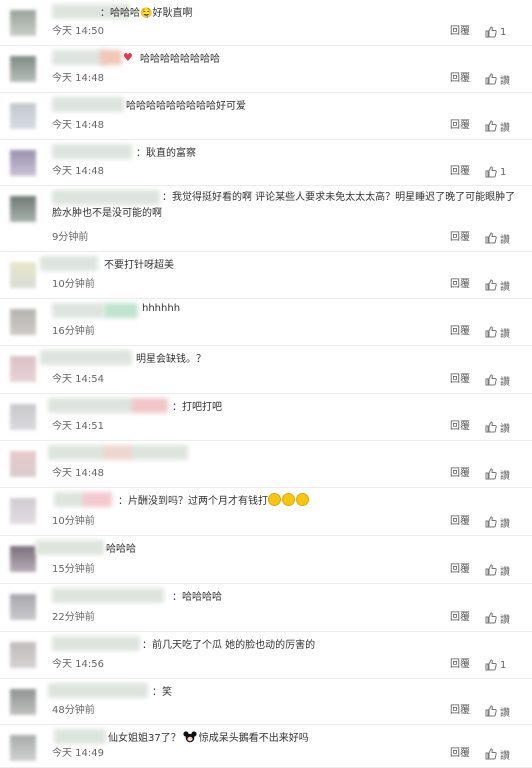 The image size is (532, 768). Describe the element at coordinates (78, 753) in the screenshot. I see `comment-time: 今天 14:49` at that location.